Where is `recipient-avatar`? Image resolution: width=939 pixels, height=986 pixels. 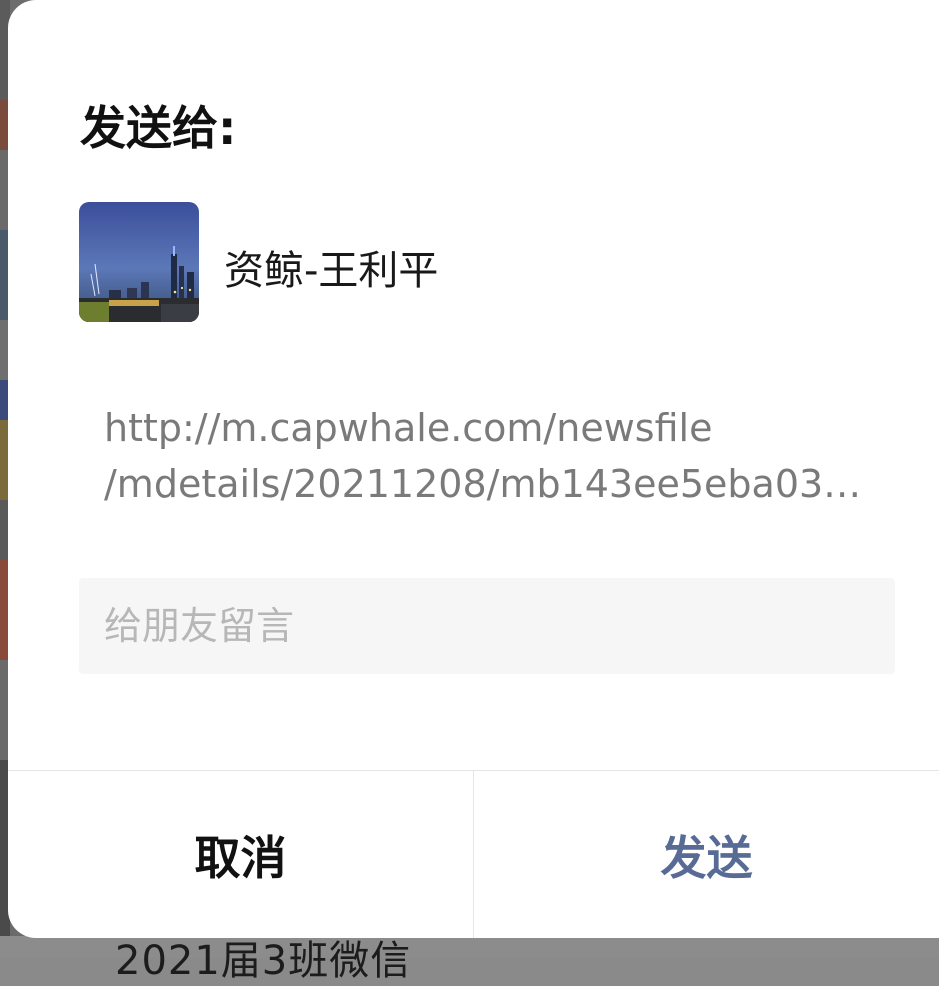 recipient-avatar is located at coordinates (139, 262).